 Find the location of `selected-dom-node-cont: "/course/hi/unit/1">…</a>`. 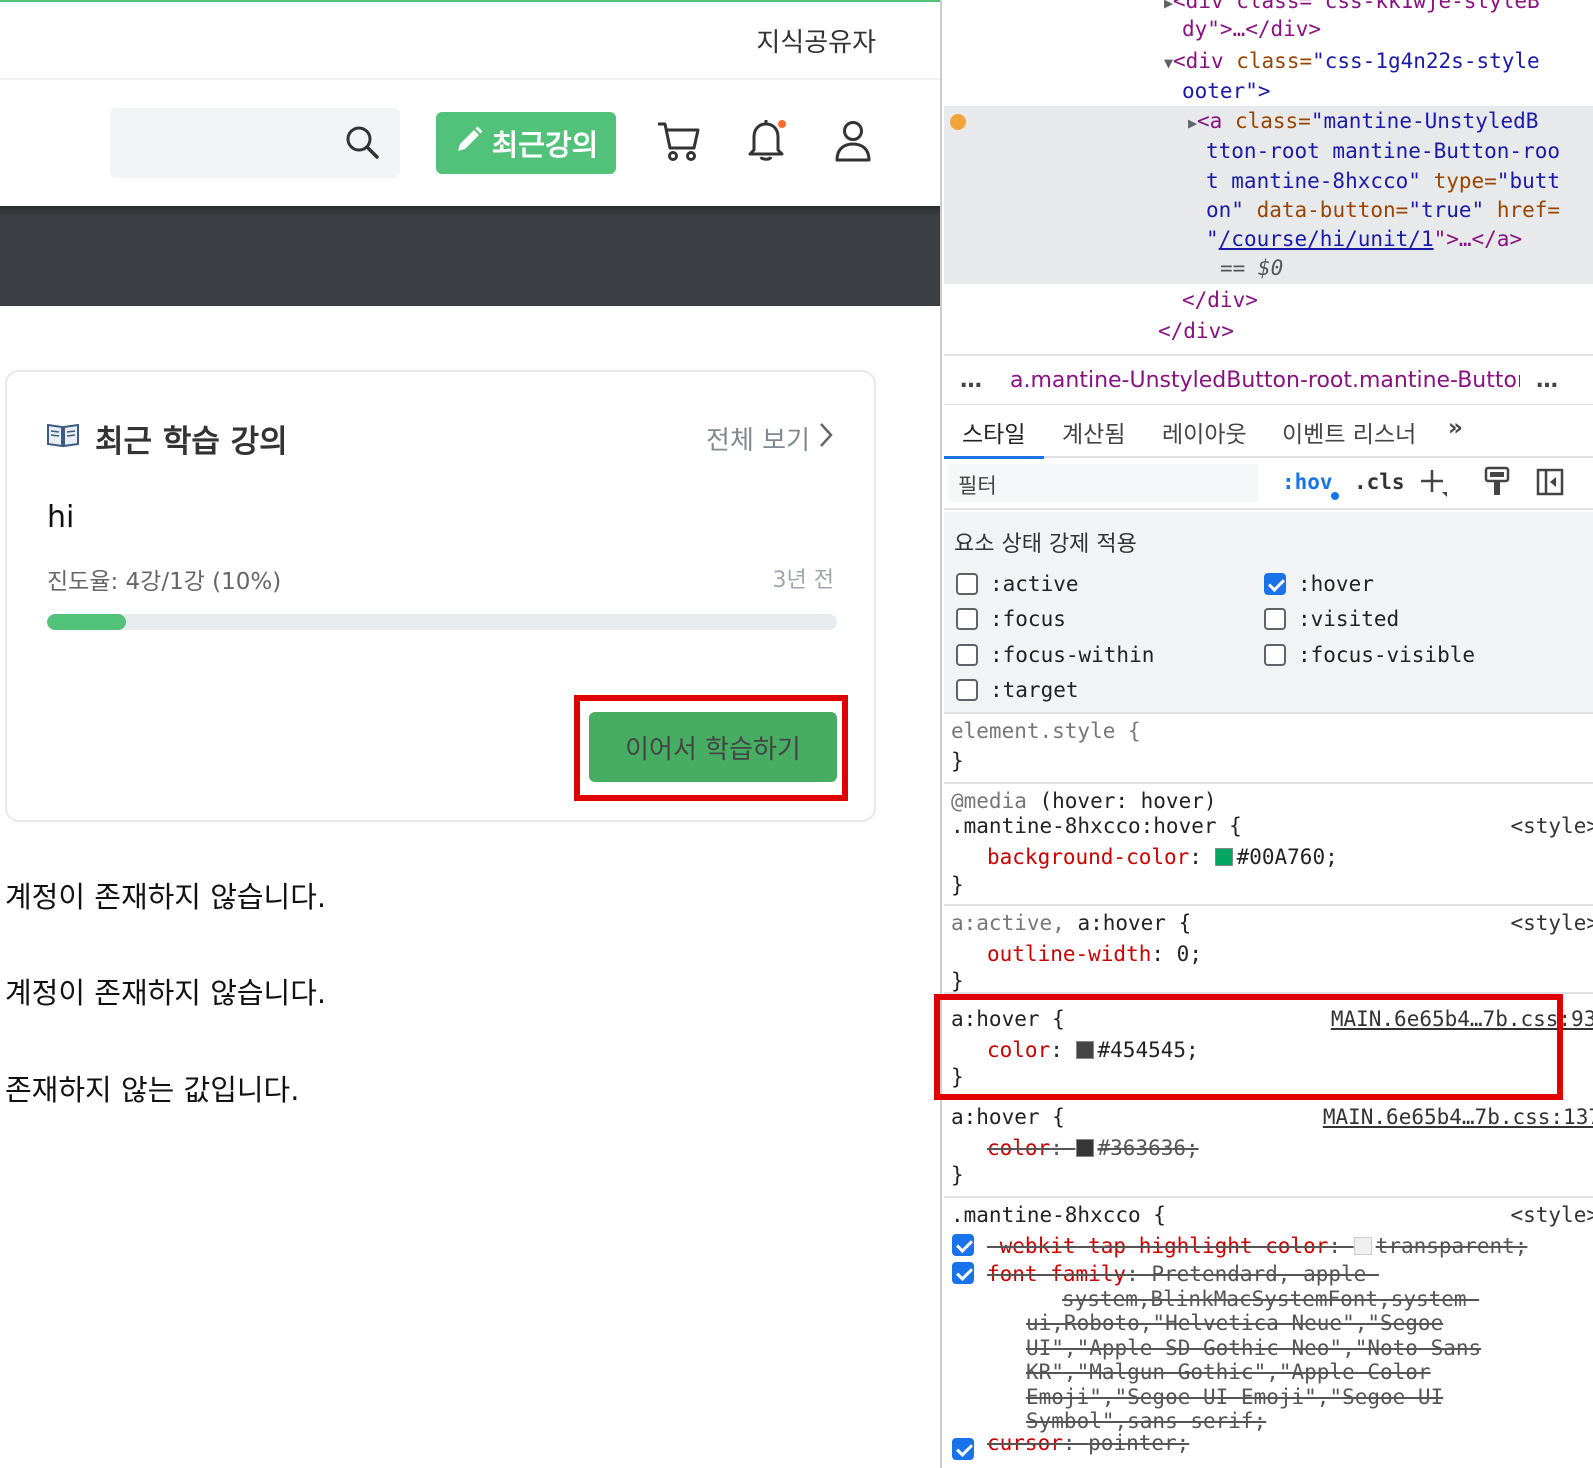

selected-dom-node-cont: "/course/hi/unit/1">…</a> is located at coordinates (1364, 239).